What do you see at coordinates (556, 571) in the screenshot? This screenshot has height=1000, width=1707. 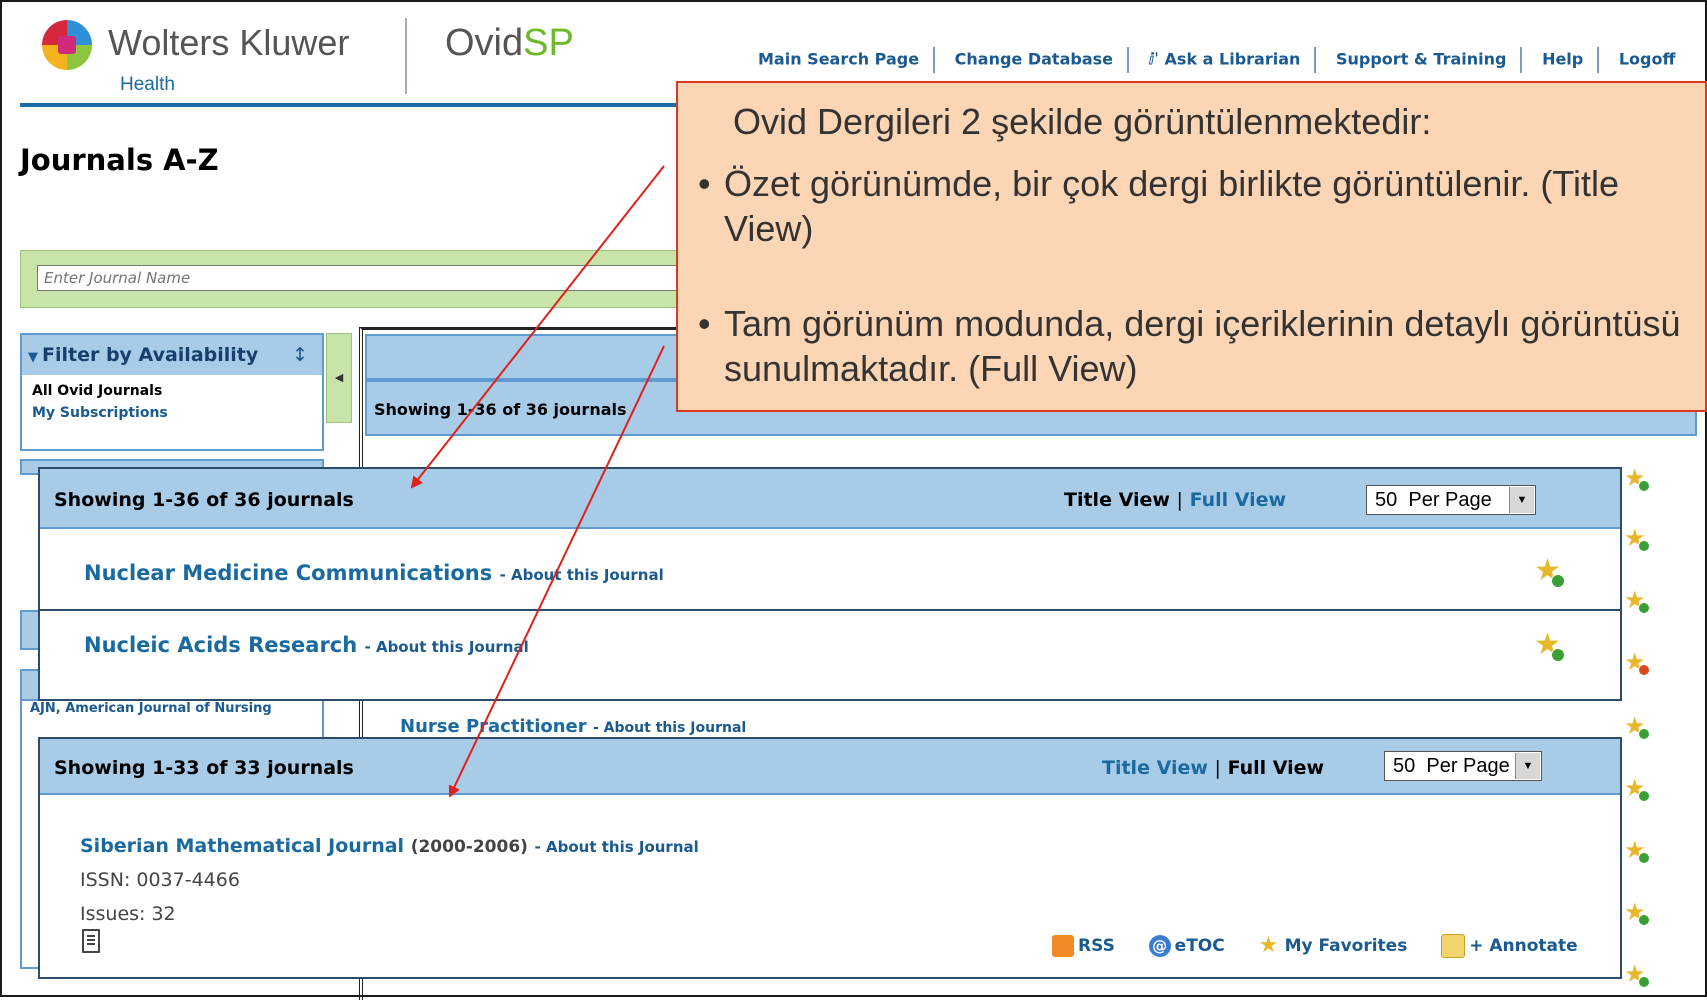 I see `arrow-to-full-view` at bounding box center [556, 571].